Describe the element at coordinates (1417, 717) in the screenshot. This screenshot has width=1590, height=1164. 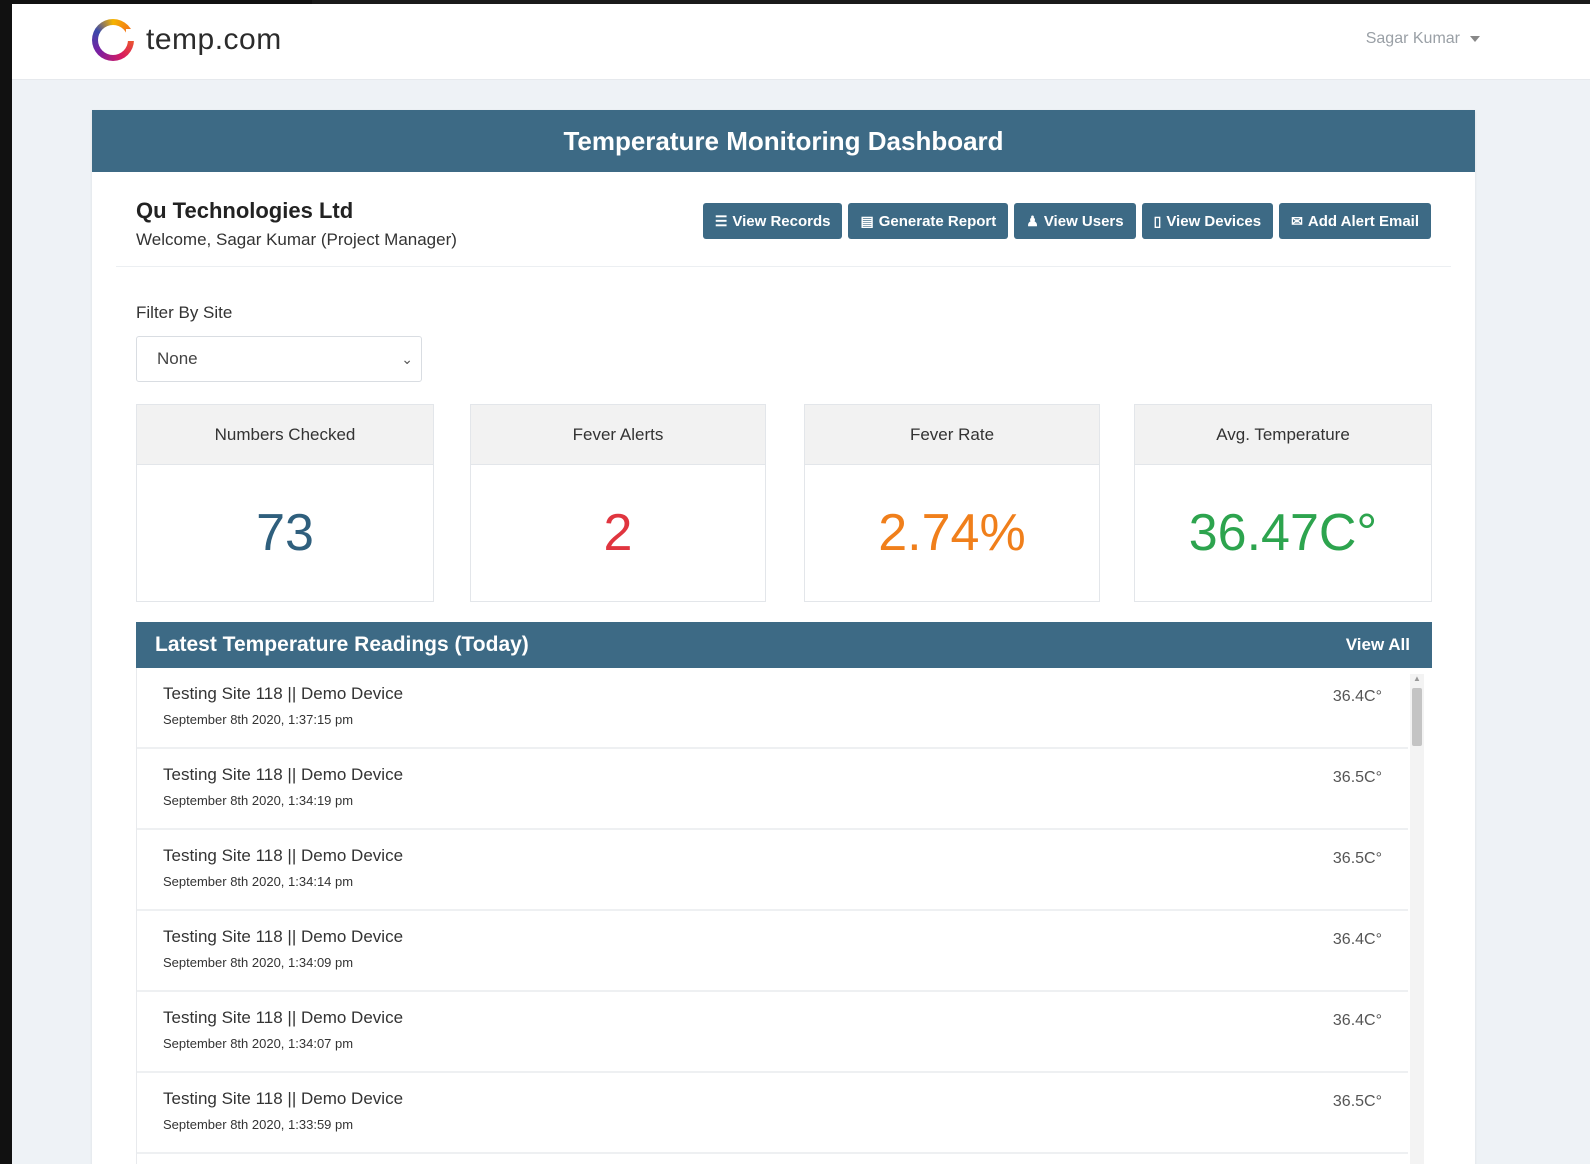
I see `scroll-thumb` at that location.